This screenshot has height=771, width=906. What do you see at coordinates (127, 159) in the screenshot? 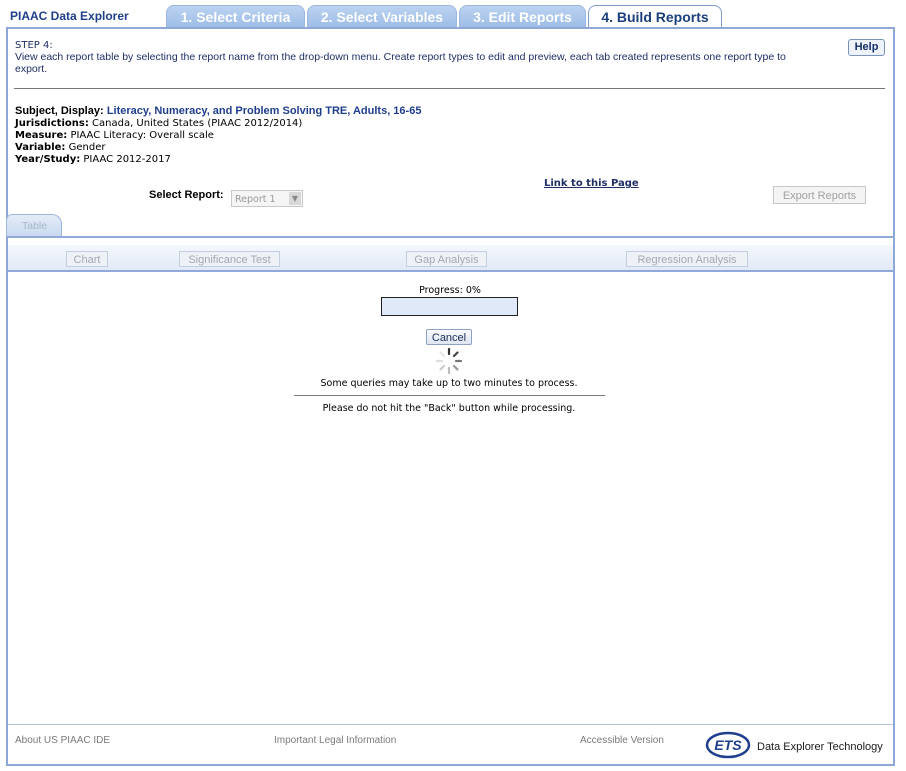
I see `meta-year-value: PIAAC 2012-2017` at bounding box center [127, 159].